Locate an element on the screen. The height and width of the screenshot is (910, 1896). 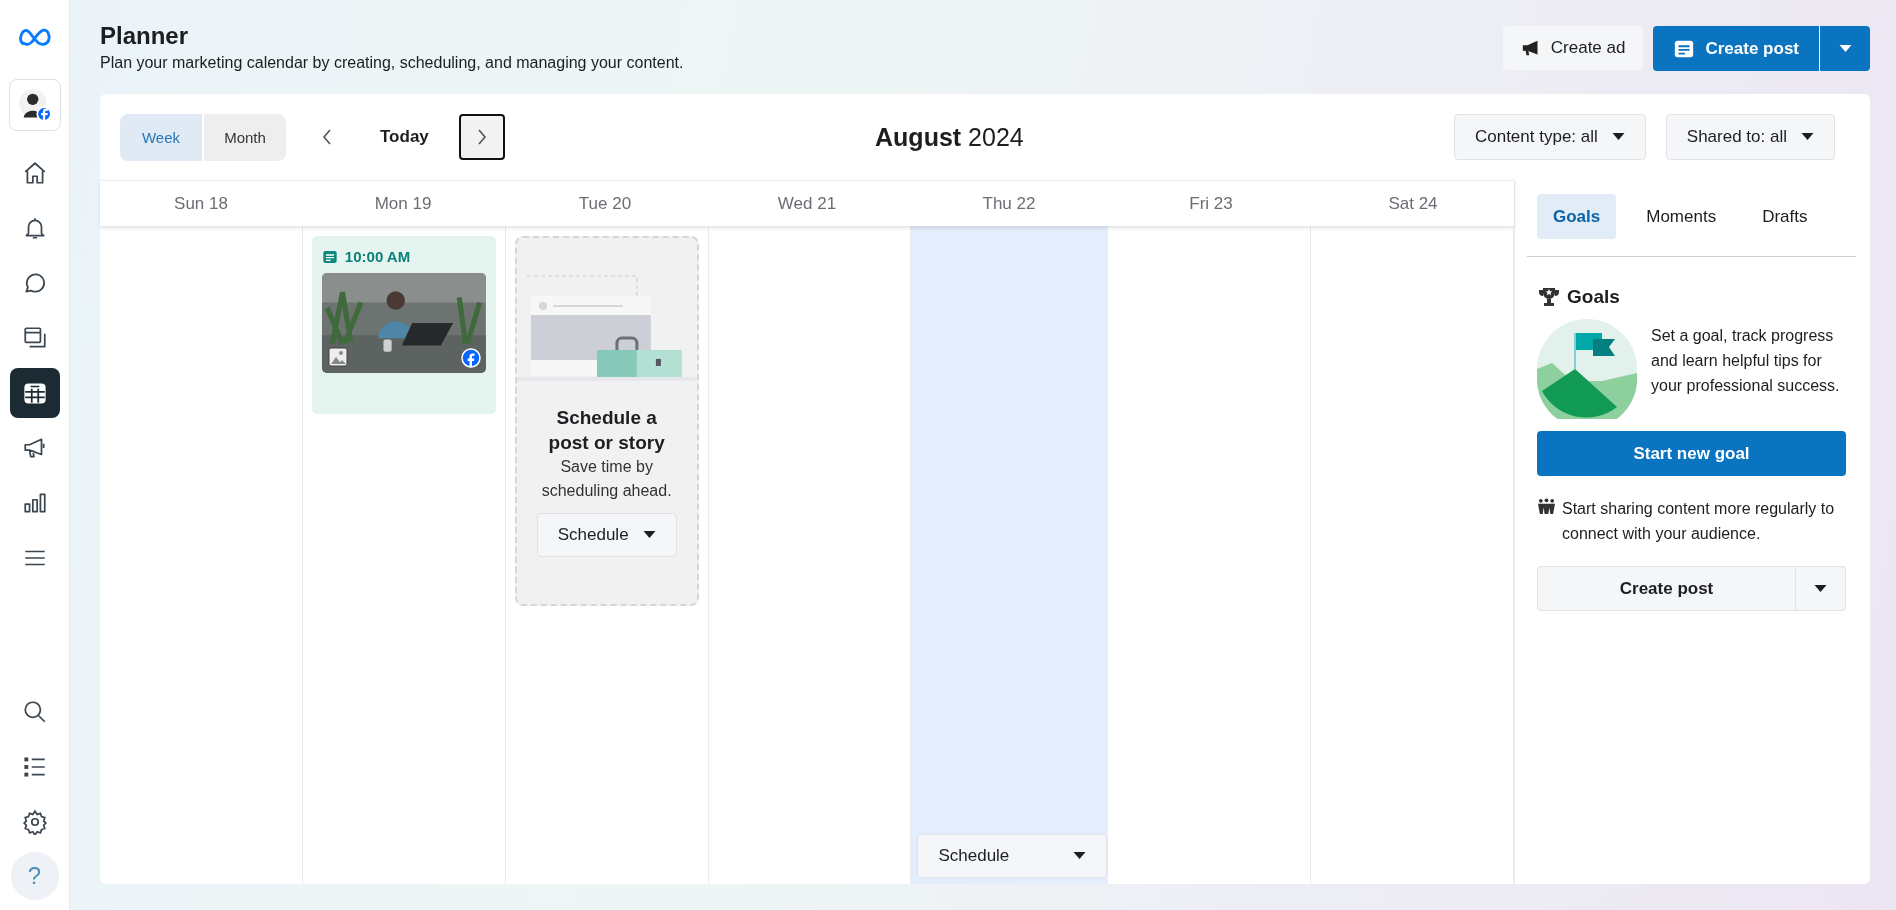
prompt-title: Schedule a post or story is located at coordinates (606, 430).